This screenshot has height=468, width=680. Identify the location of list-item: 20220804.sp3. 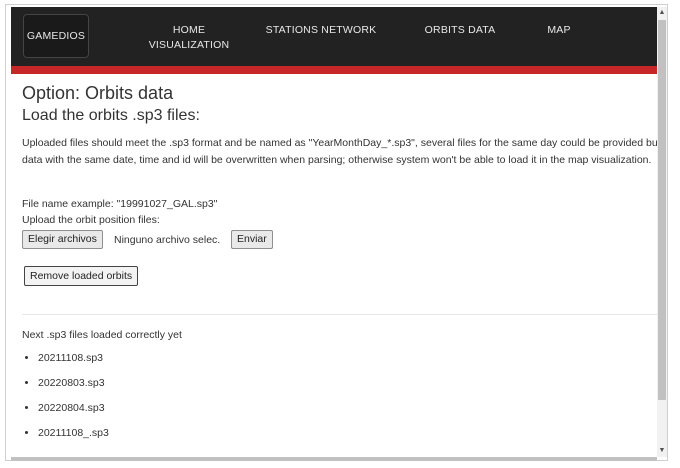
(73, 412).